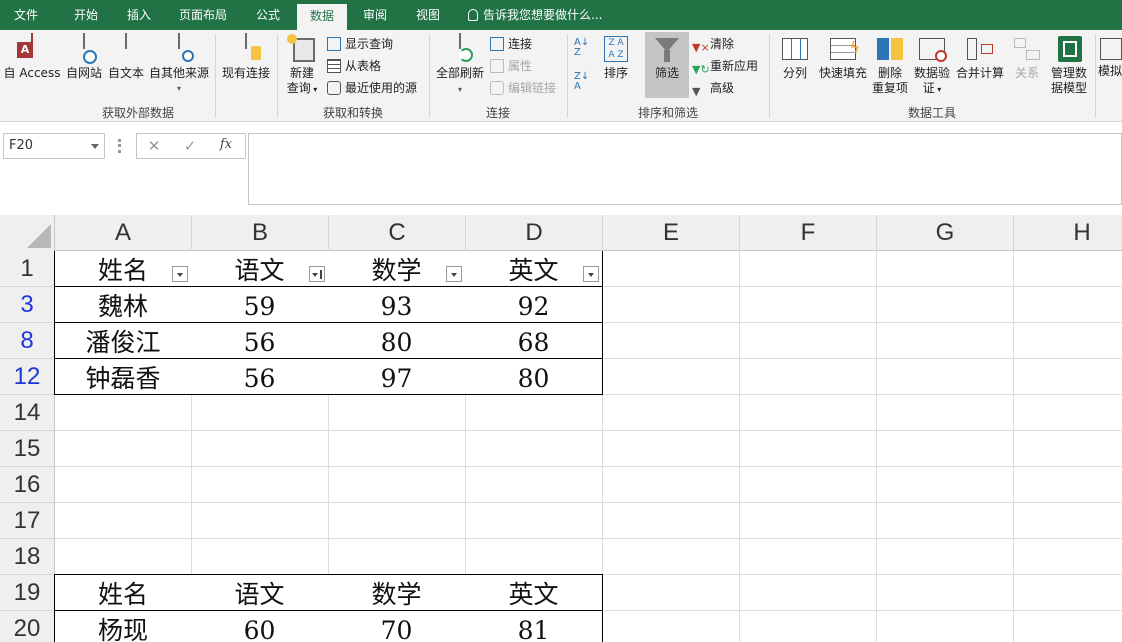  Describe the element at coordinates (27, 233) in the screenshot. I see `select-all-button` at that location.